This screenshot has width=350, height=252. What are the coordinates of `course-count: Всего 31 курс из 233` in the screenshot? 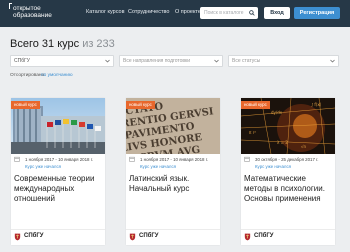 It's located at (62, 44).